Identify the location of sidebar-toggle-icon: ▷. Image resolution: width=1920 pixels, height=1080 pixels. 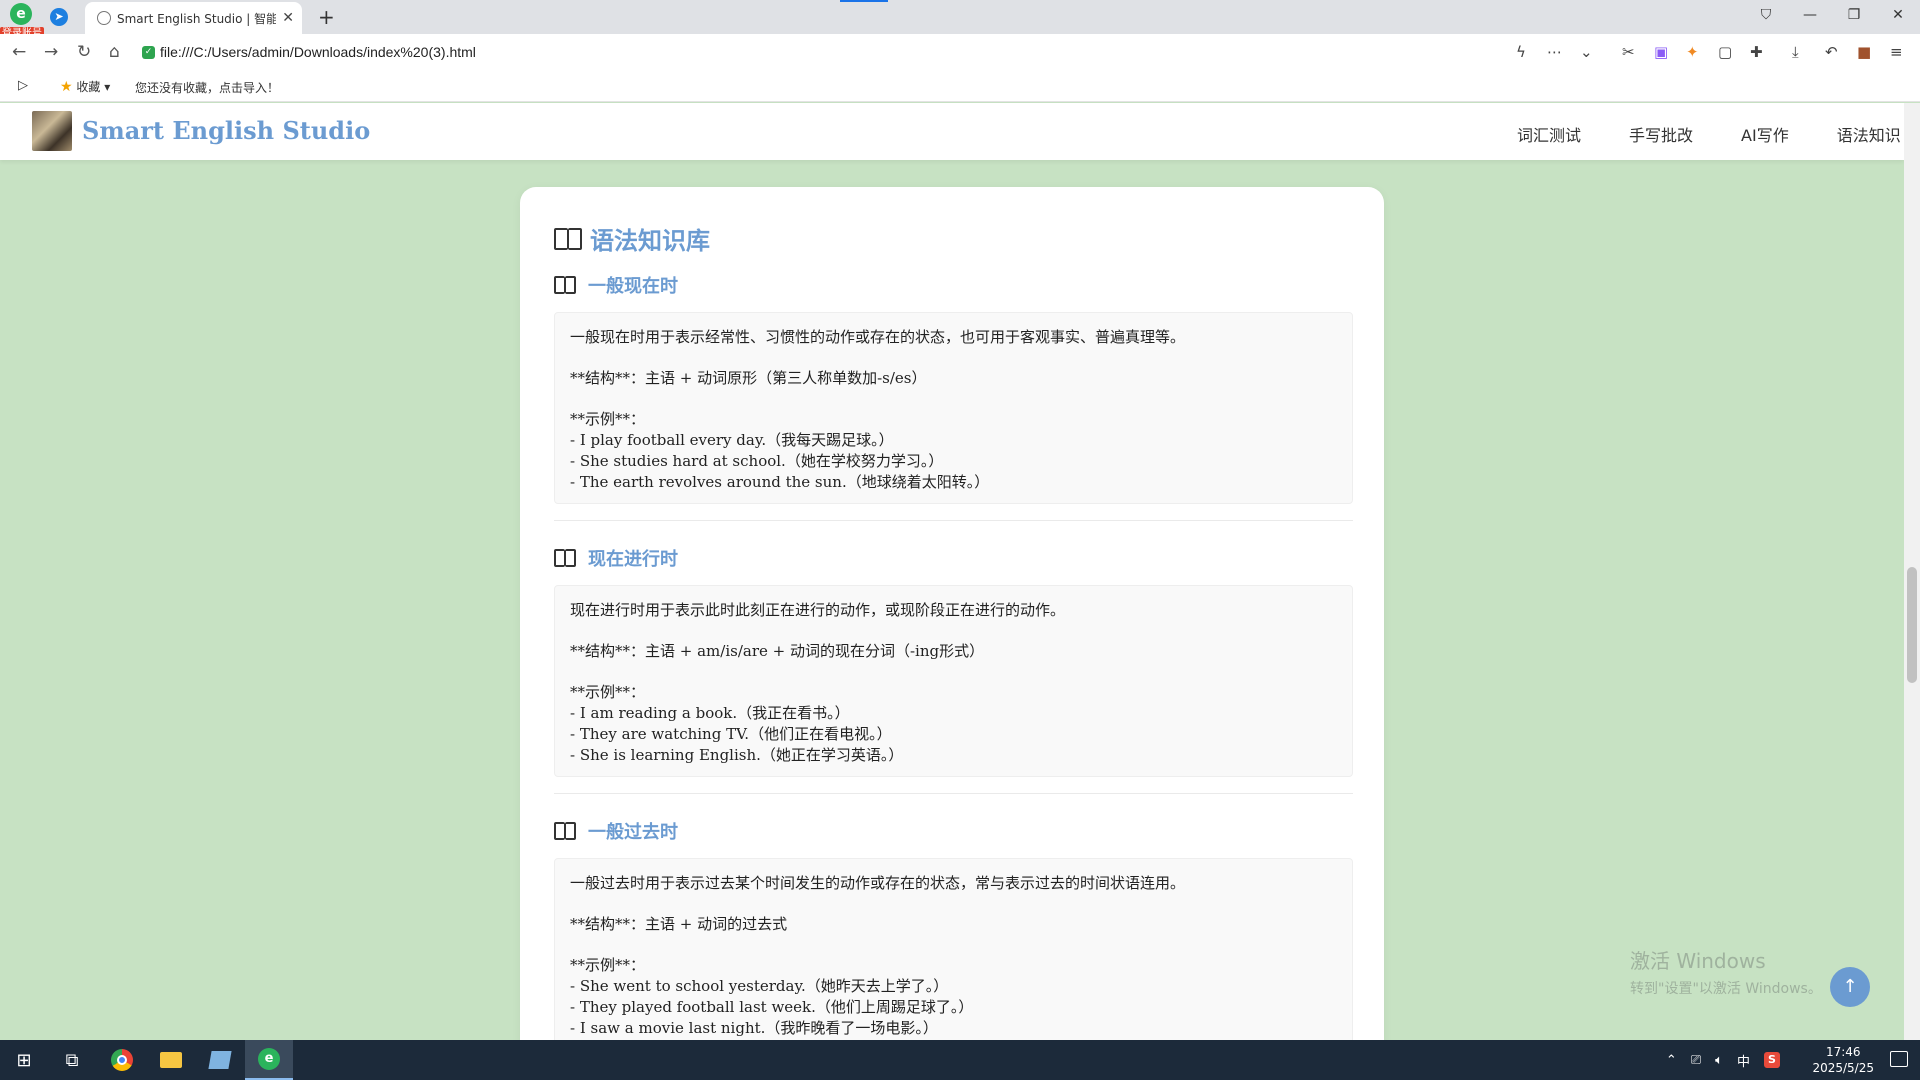
(23, 85).